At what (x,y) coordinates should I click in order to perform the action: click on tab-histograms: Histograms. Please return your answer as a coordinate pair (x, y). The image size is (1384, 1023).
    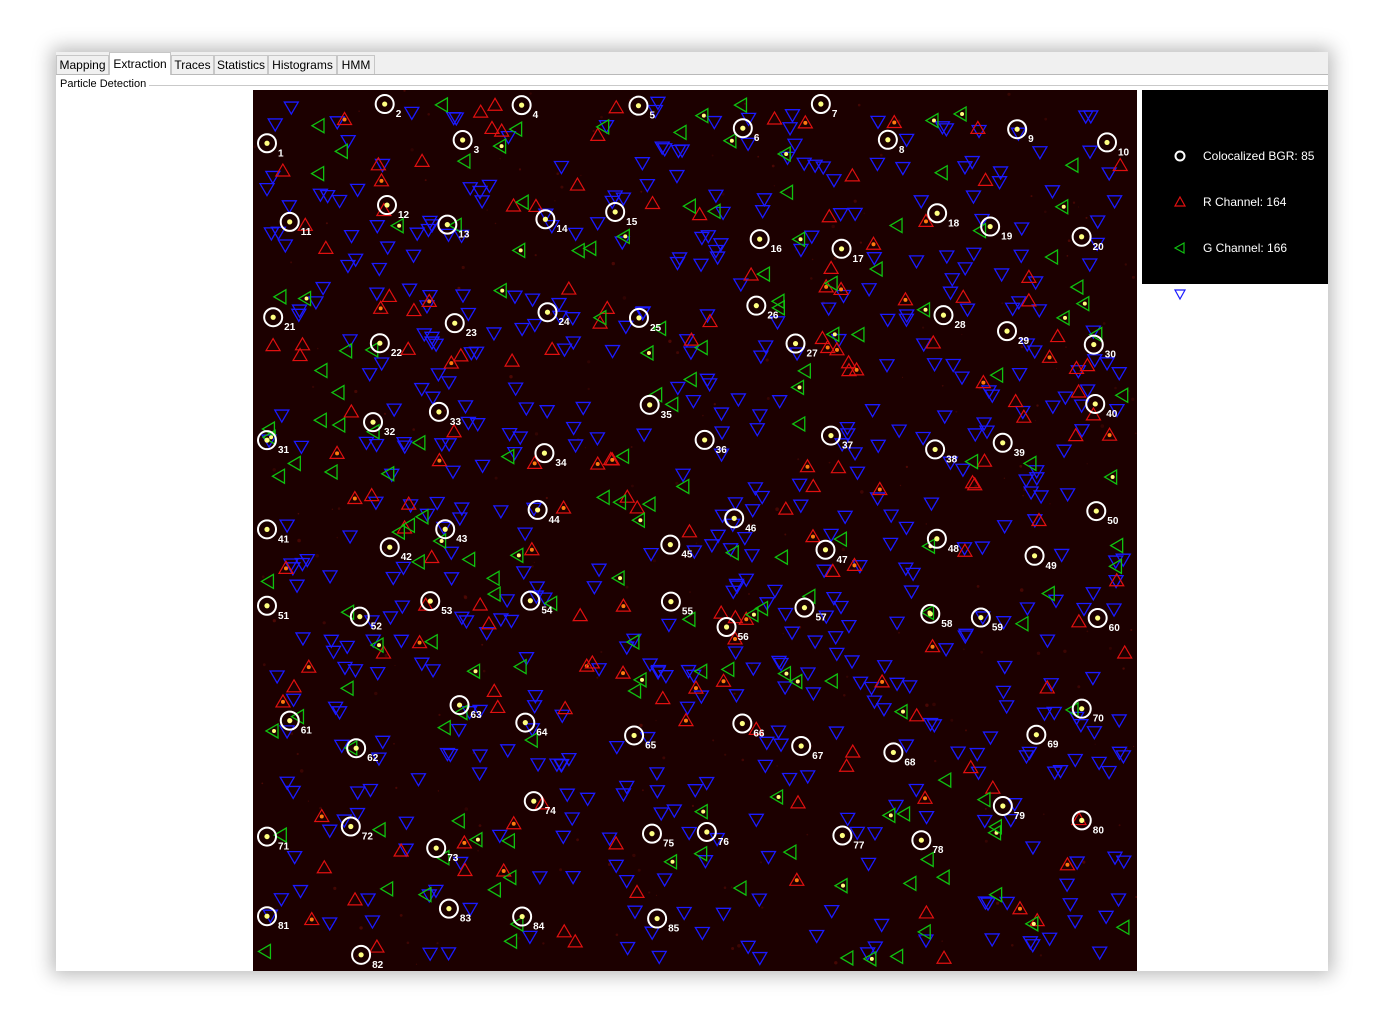
    Looking at the image, I should click on (302, 64).